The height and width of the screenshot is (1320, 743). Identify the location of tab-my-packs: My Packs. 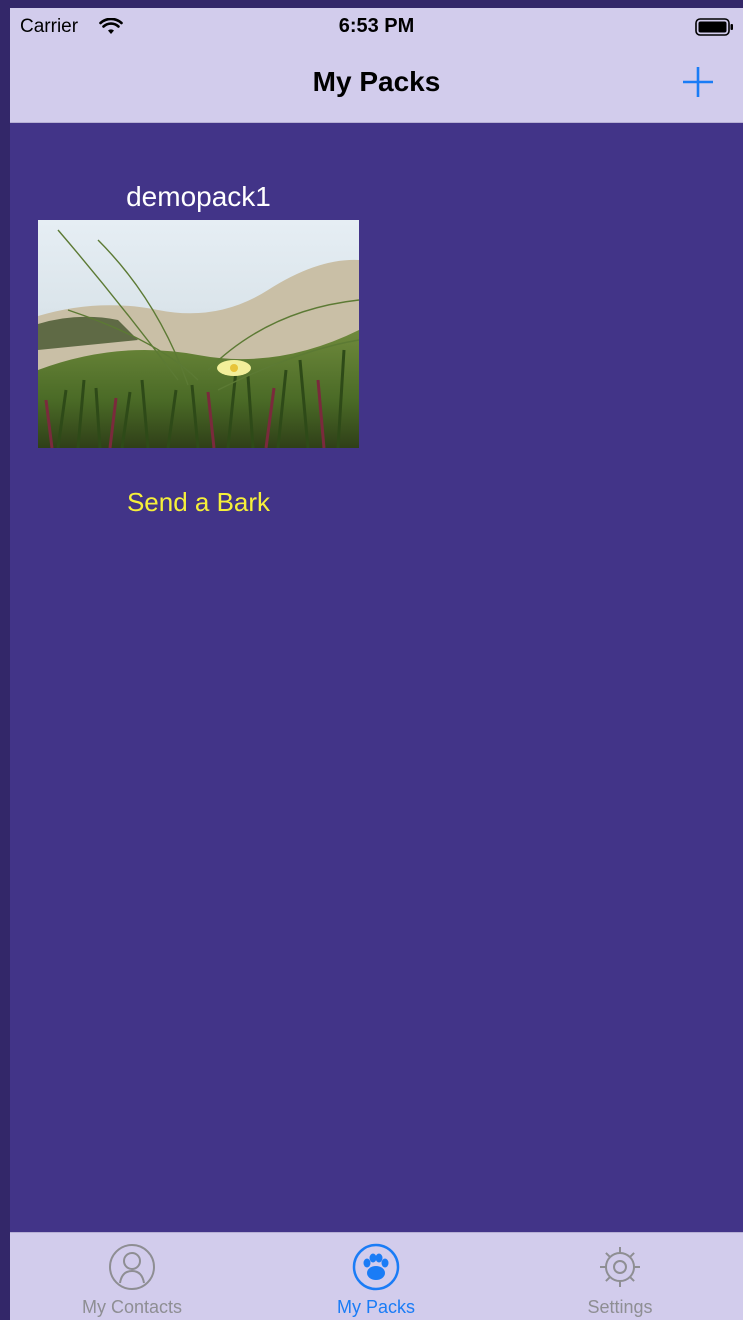
(376, 1276).